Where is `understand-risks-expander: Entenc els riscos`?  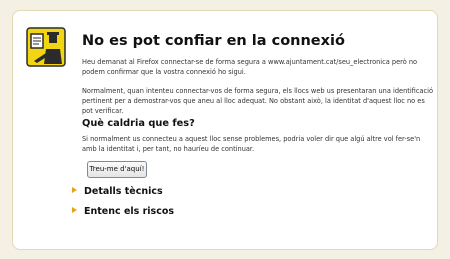 understand-risks-expander: Entenc els riscos is located at coordinates (123, 211).